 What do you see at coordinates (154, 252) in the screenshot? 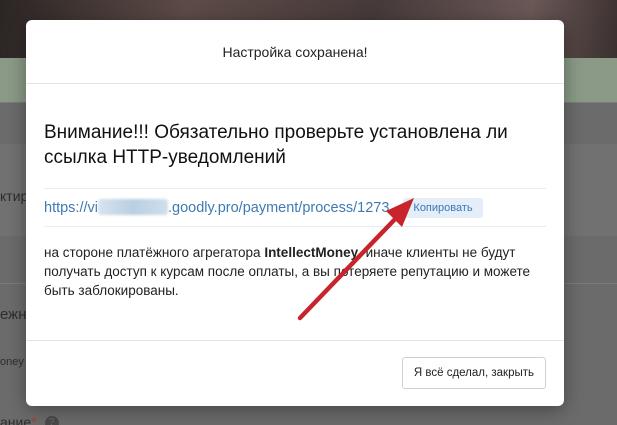
I see `note-text: на стороне платёжного агрегатора` at bounding box center [154, 252].